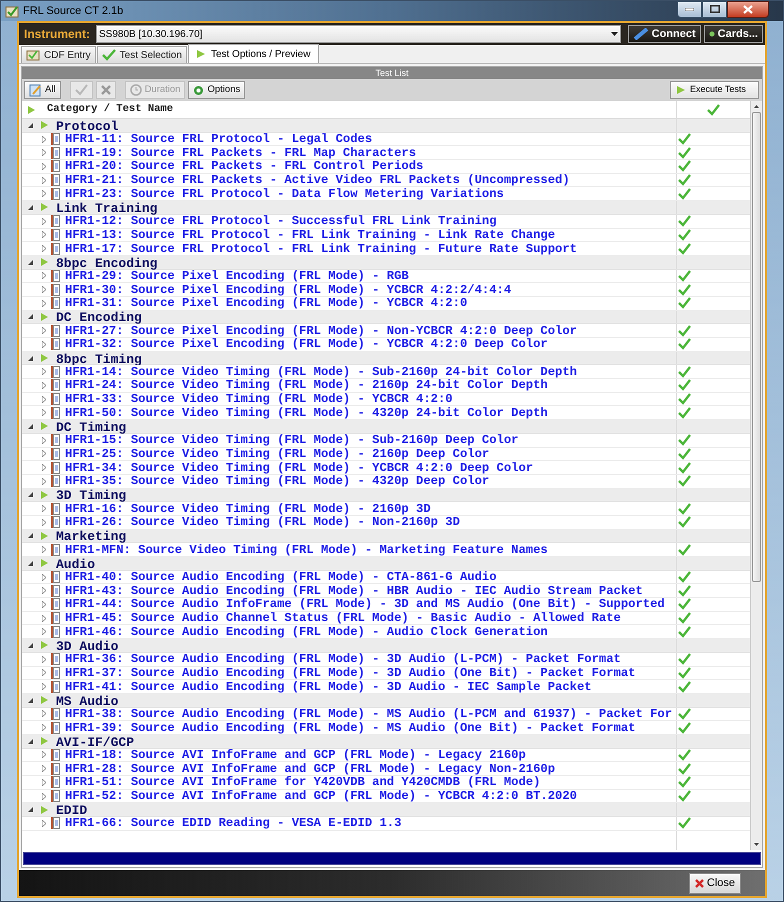  Describe the element at coordinates (76, 565) in the screenshot. I see `category-name: Audio` at that location.